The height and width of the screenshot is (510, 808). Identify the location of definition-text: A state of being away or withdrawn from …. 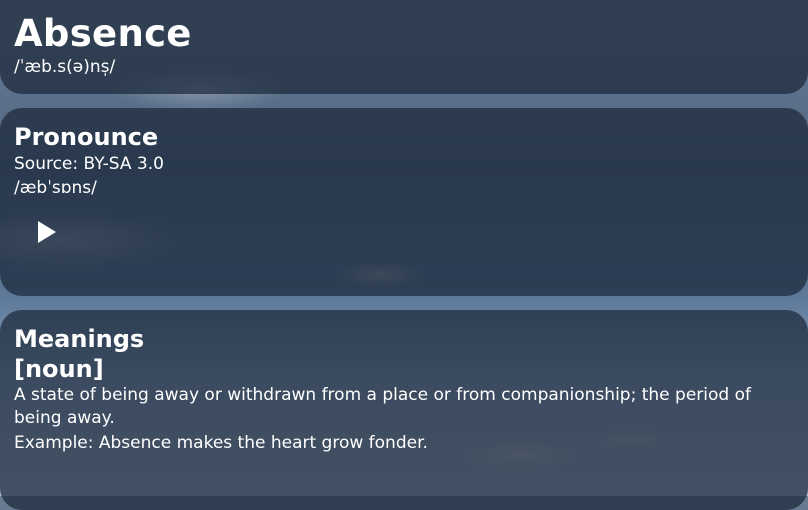
(382, 406).